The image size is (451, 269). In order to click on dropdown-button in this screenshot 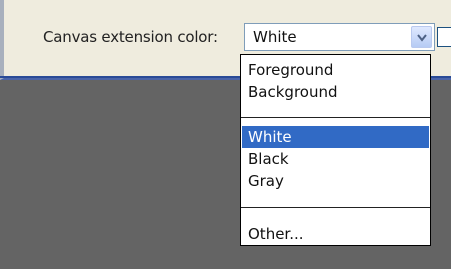, I will do `click(421, 37)`.